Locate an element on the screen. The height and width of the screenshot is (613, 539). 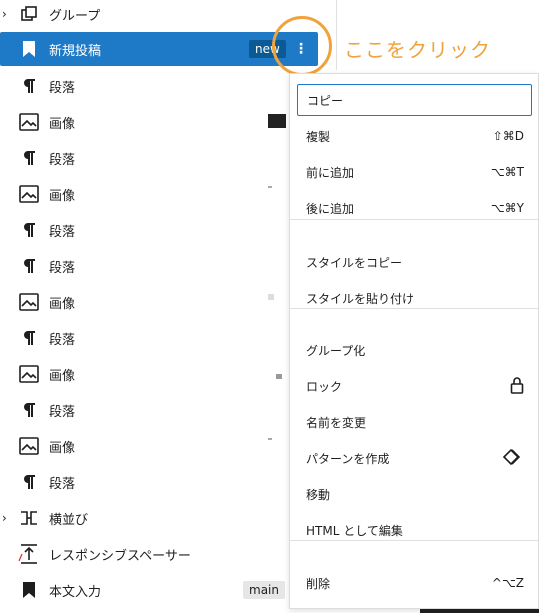
menu-item: スタイルをコピー is located at coordinates (417, 262).